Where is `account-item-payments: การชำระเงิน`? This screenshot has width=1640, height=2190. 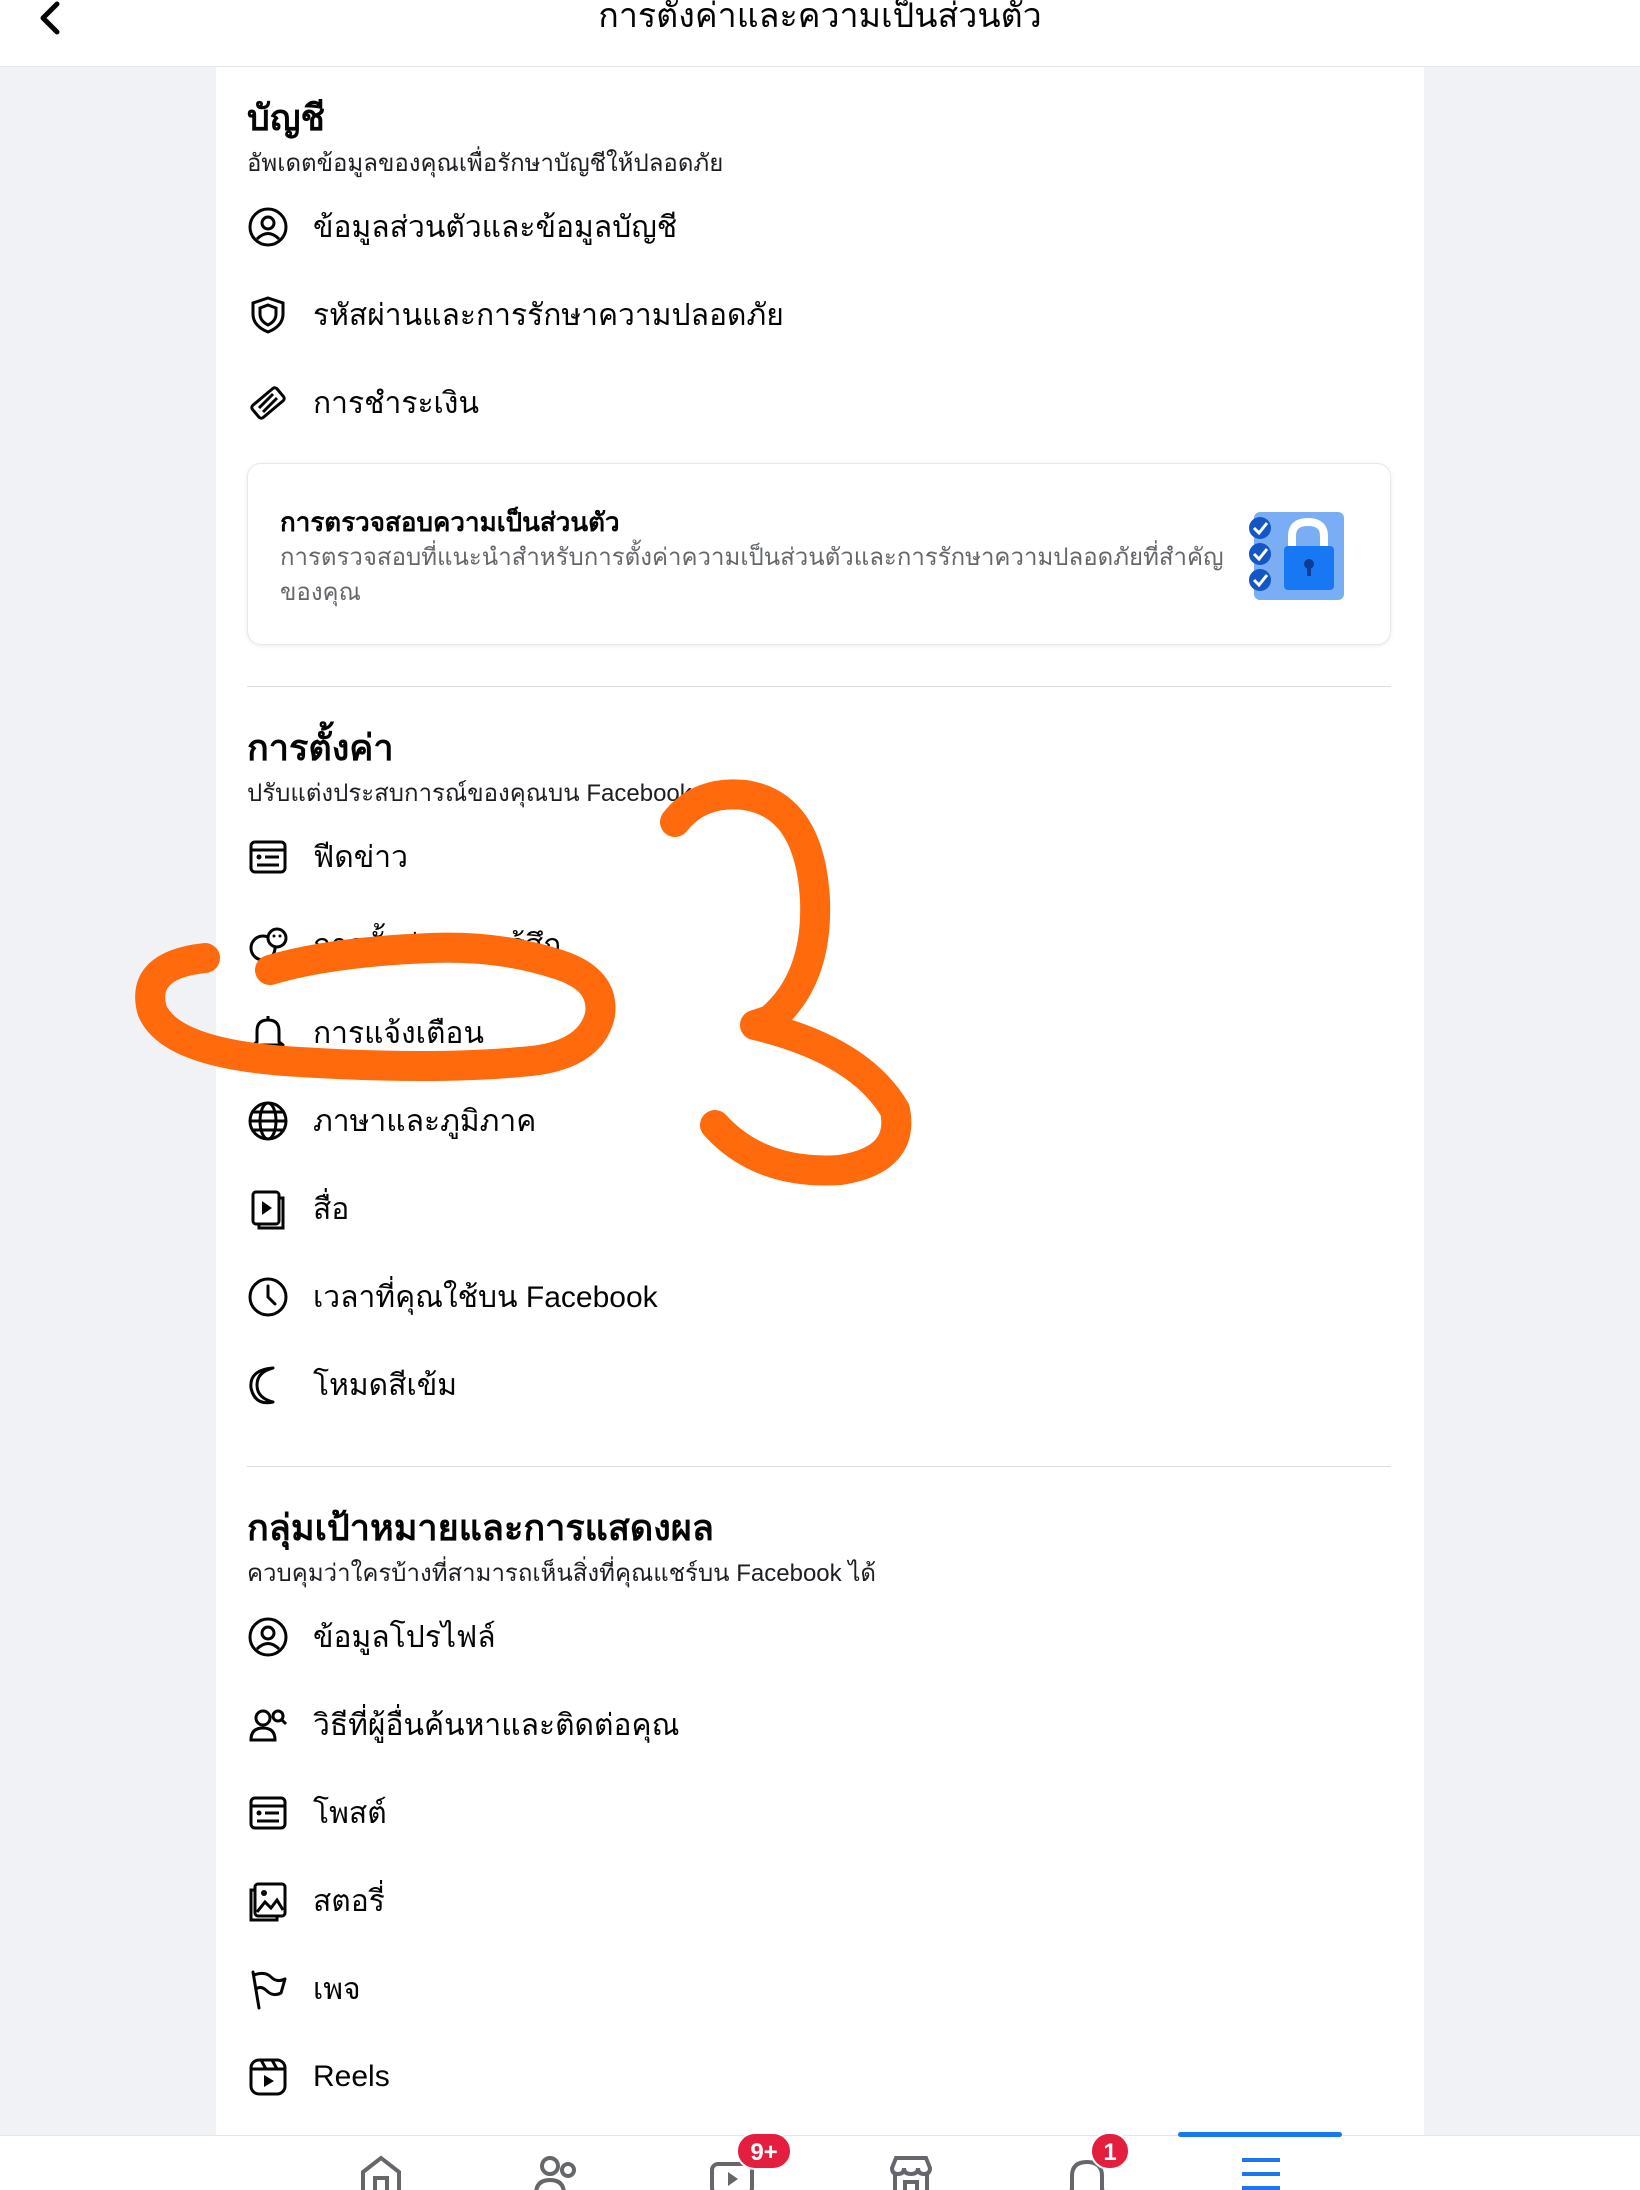
account-item-payments: การชำระเงิน is located at coordinates (697, 403).